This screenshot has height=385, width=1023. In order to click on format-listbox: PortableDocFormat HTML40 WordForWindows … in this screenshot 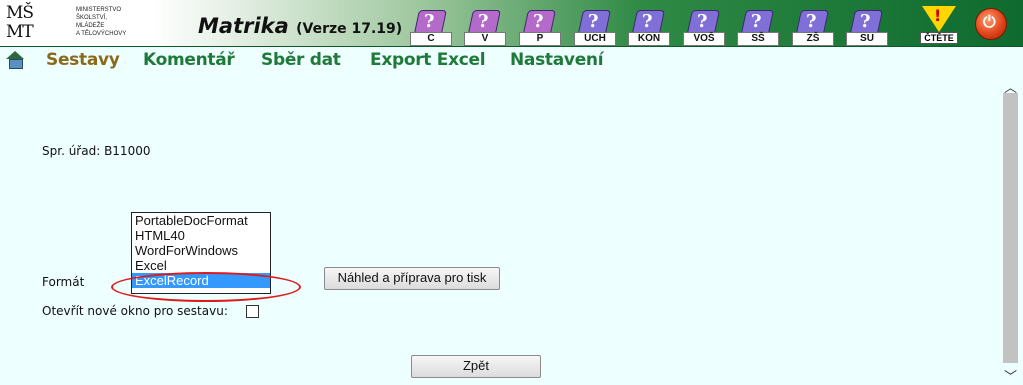, I will do `click(201, 253)`.